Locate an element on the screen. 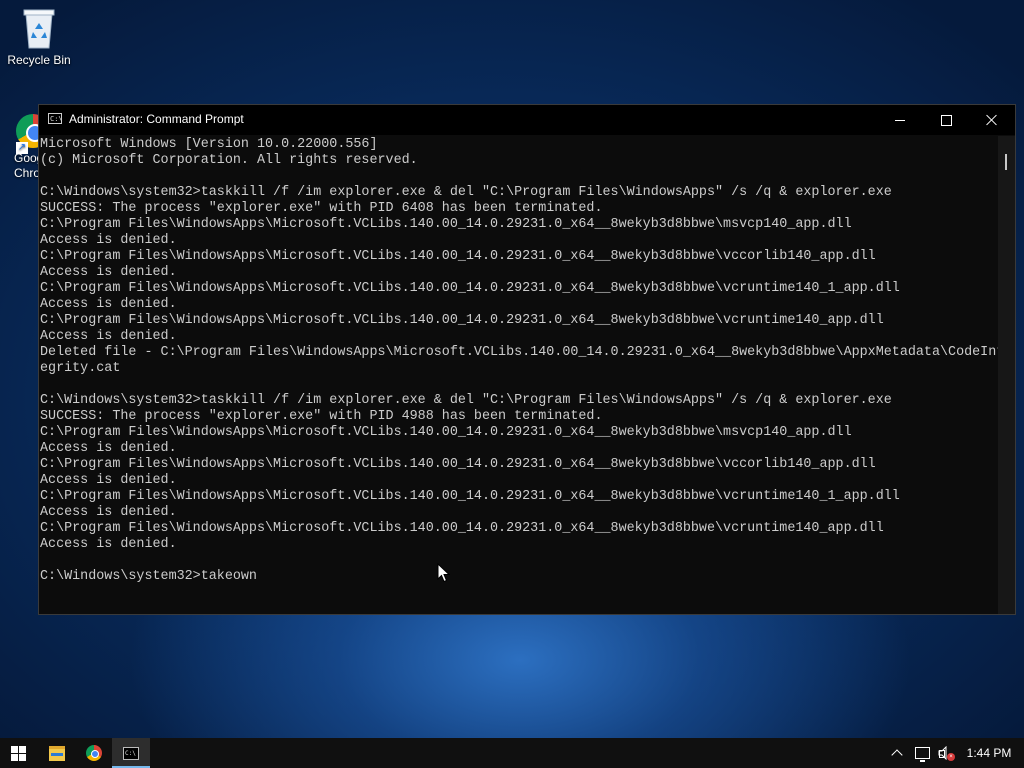 Image resolution: width=1024 pixels, height=768 pixels. clock: 1:44 PM is located at coordinates (989, 753).